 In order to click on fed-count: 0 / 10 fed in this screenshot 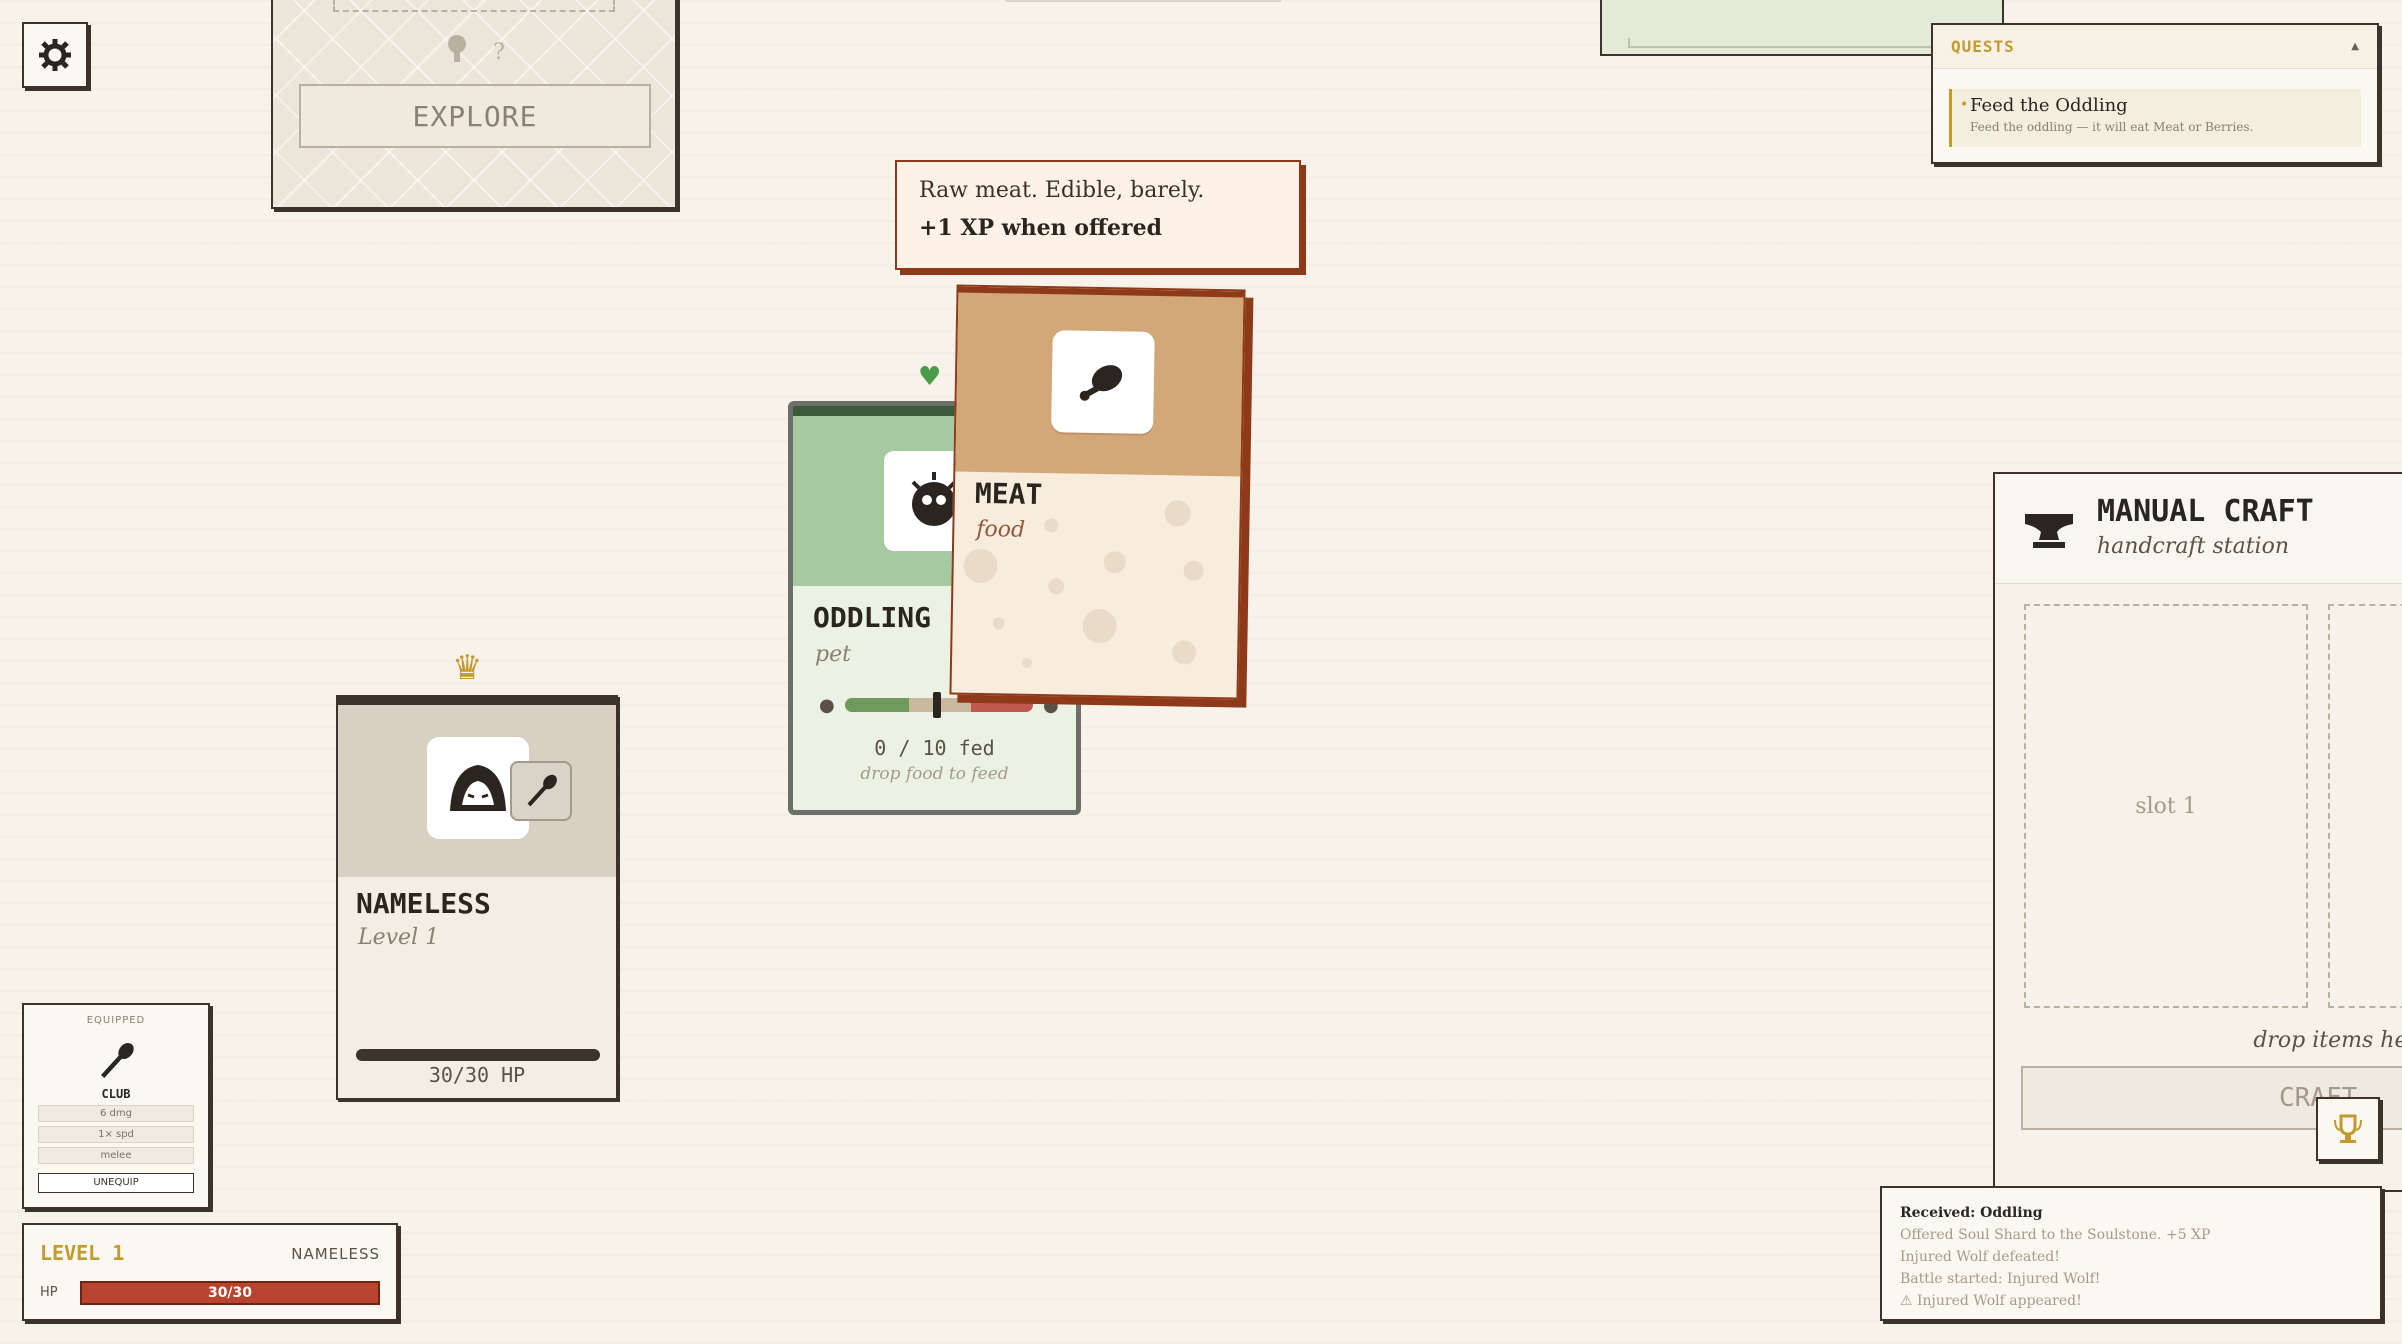, I will do `click(934, 748)`.